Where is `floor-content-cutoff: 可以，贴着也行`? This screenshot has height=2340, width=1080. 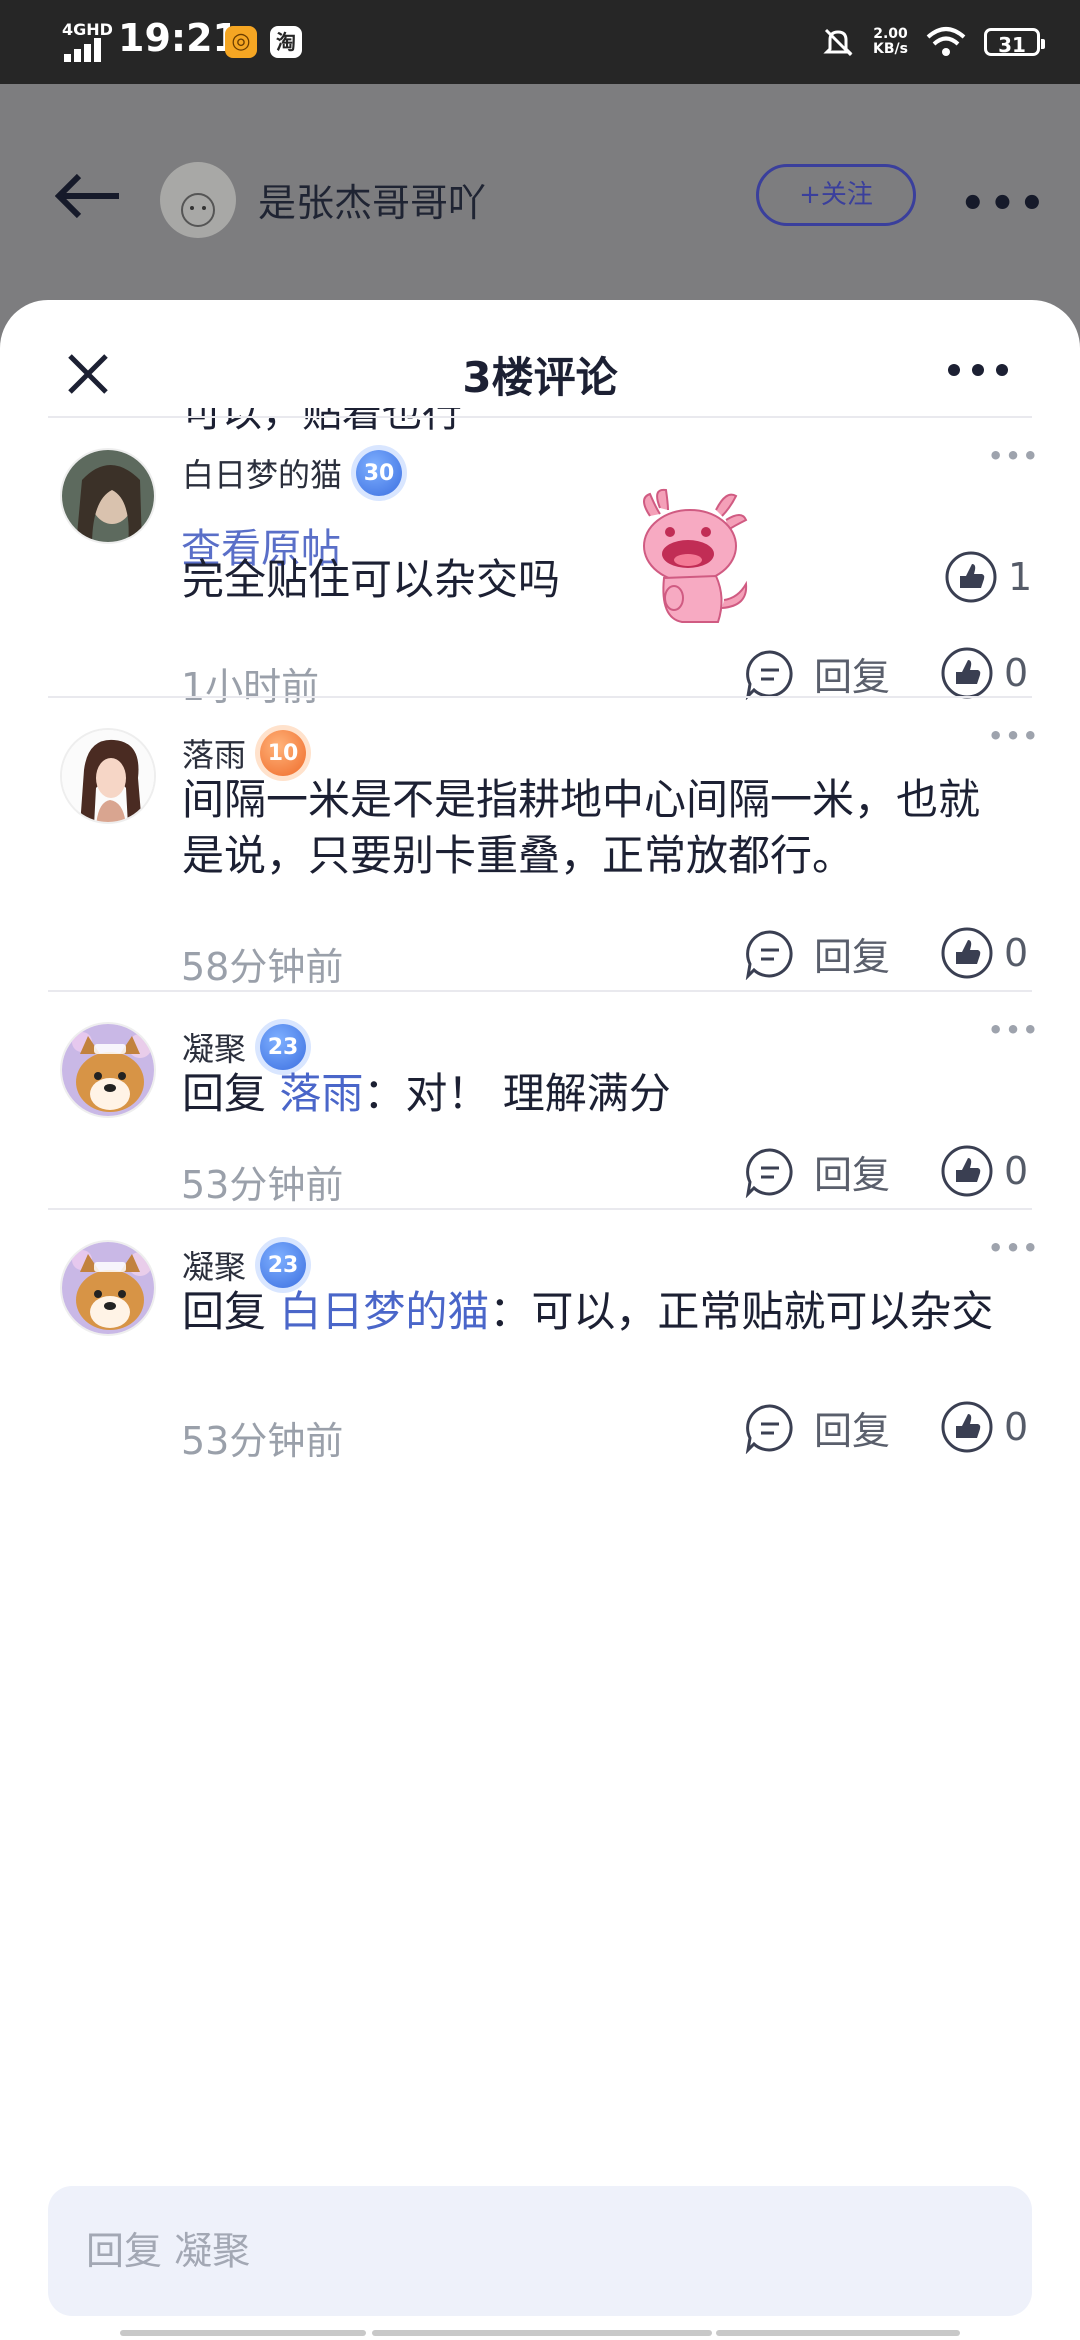
floor-content-cutoff: 可以，贴着也行 is located at coordinates (322, 421).